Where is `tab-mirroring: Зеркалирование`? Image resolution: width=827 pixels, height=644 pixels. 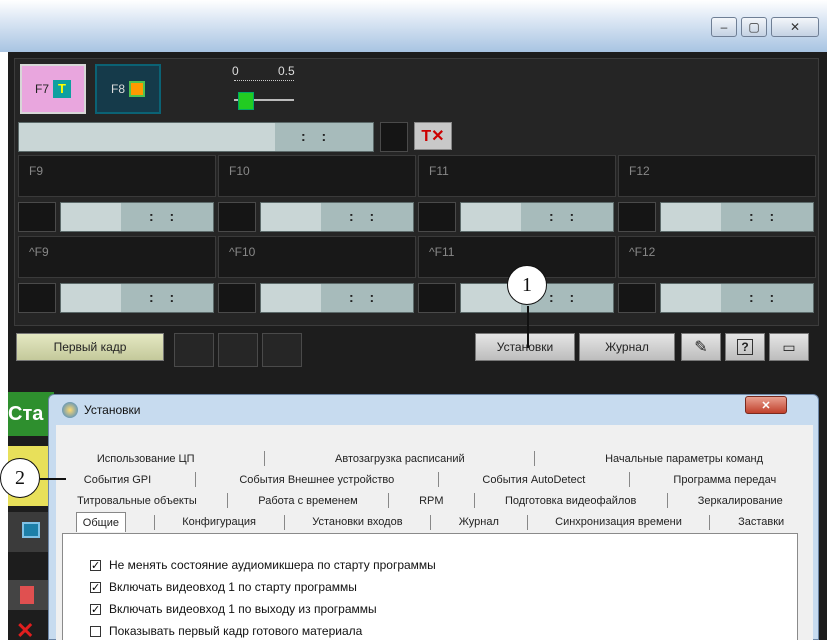
tab-mirroring: Зеркалирование is located at coordinates (740, 500).